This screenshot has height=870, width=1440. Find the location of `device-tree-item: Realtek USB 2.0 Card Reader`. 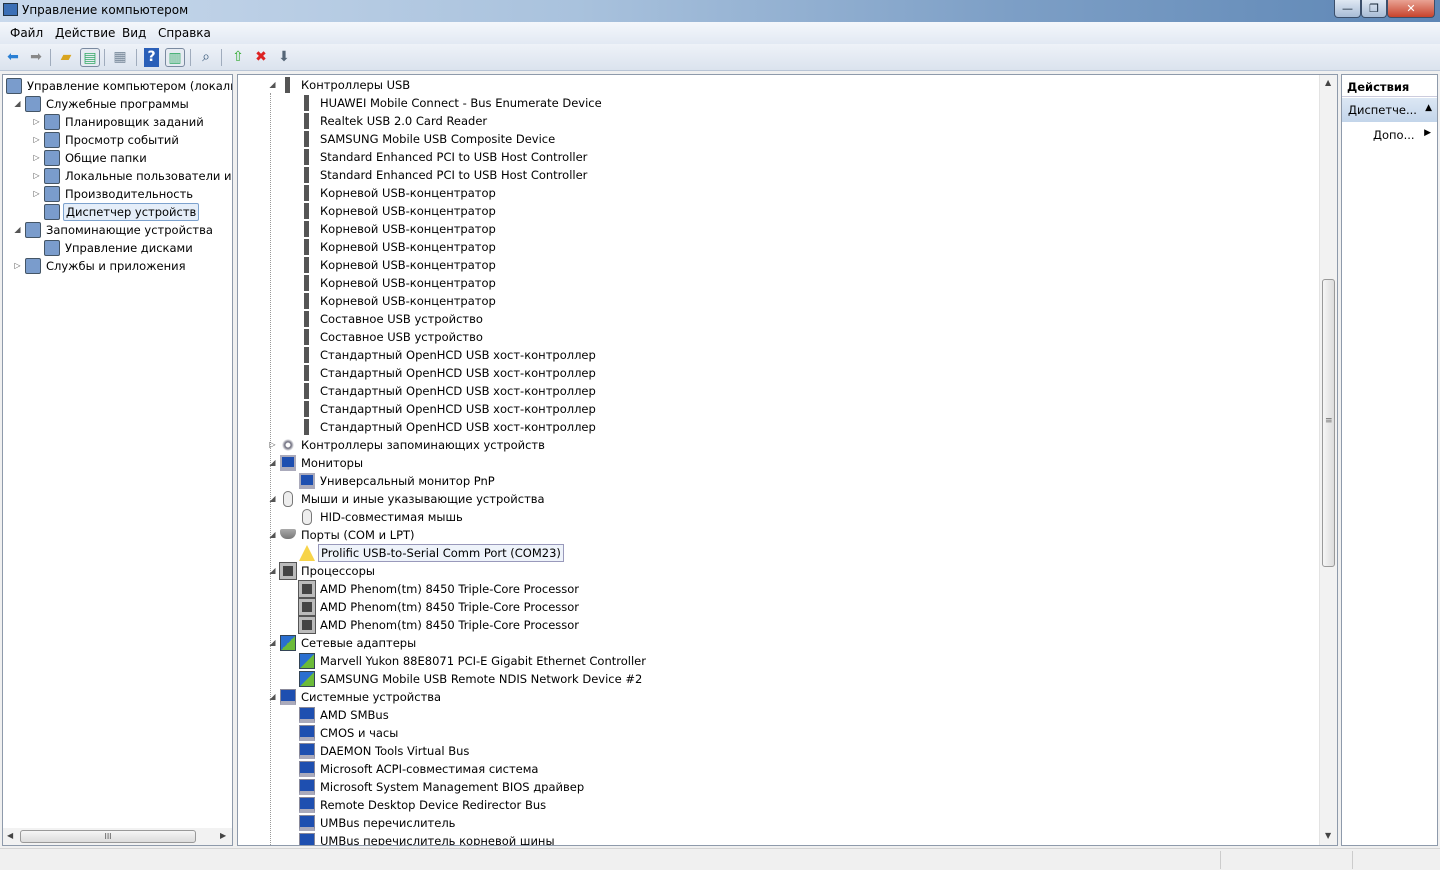

device-tree-item: Realtek USB 2.0 Card Reader is located at coordinates (787, 121).